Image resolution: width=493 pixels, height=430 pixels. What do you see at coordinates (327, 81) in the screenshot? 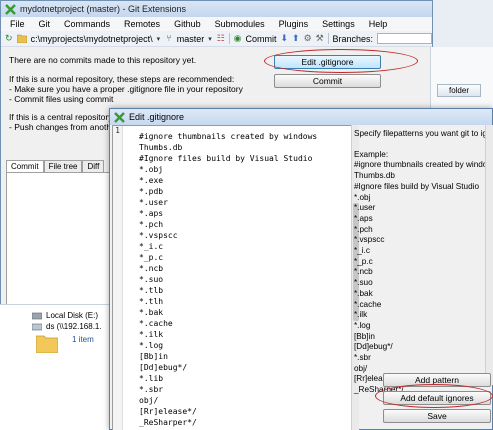
I see `commit-button: Commit` at bounding box center [327, 81].